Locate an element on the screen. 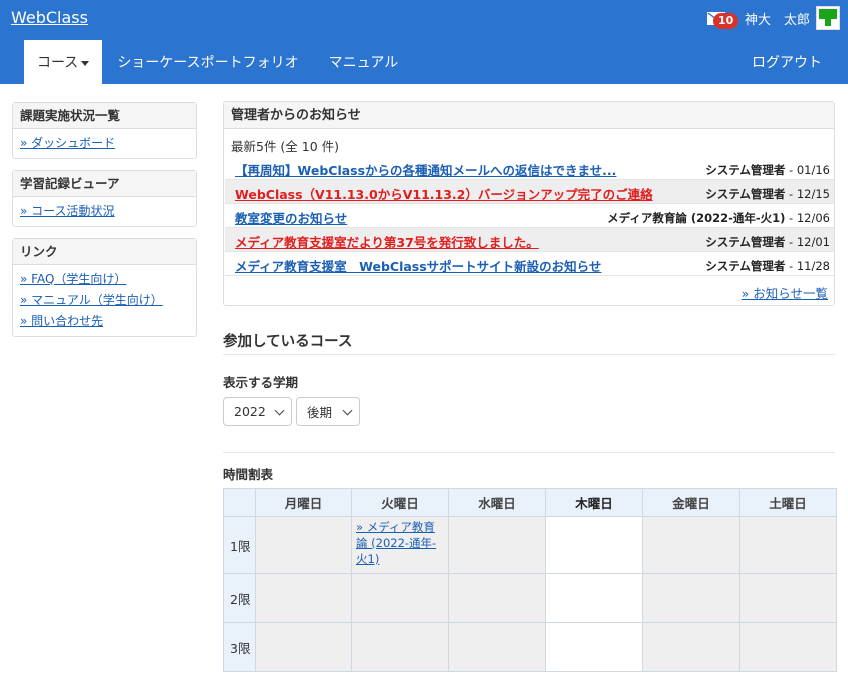 This screenshot has width=848, height=674. mail-count-badge: 10 is located at coordinates (725, 21).